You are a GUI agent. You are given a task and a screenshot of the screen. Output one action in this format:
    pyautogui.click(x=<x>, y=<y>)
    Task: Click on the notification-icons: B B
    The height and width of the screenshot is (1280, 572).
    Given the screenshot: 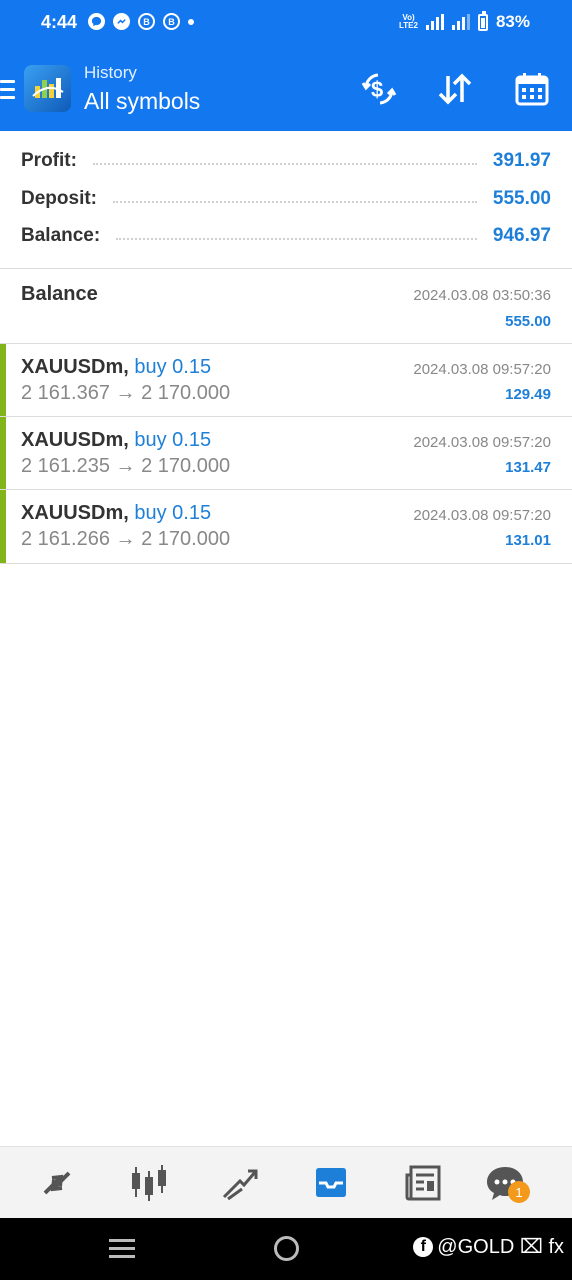 What is the action you would take?
    pyautogui.click(x=141, y=21)
    